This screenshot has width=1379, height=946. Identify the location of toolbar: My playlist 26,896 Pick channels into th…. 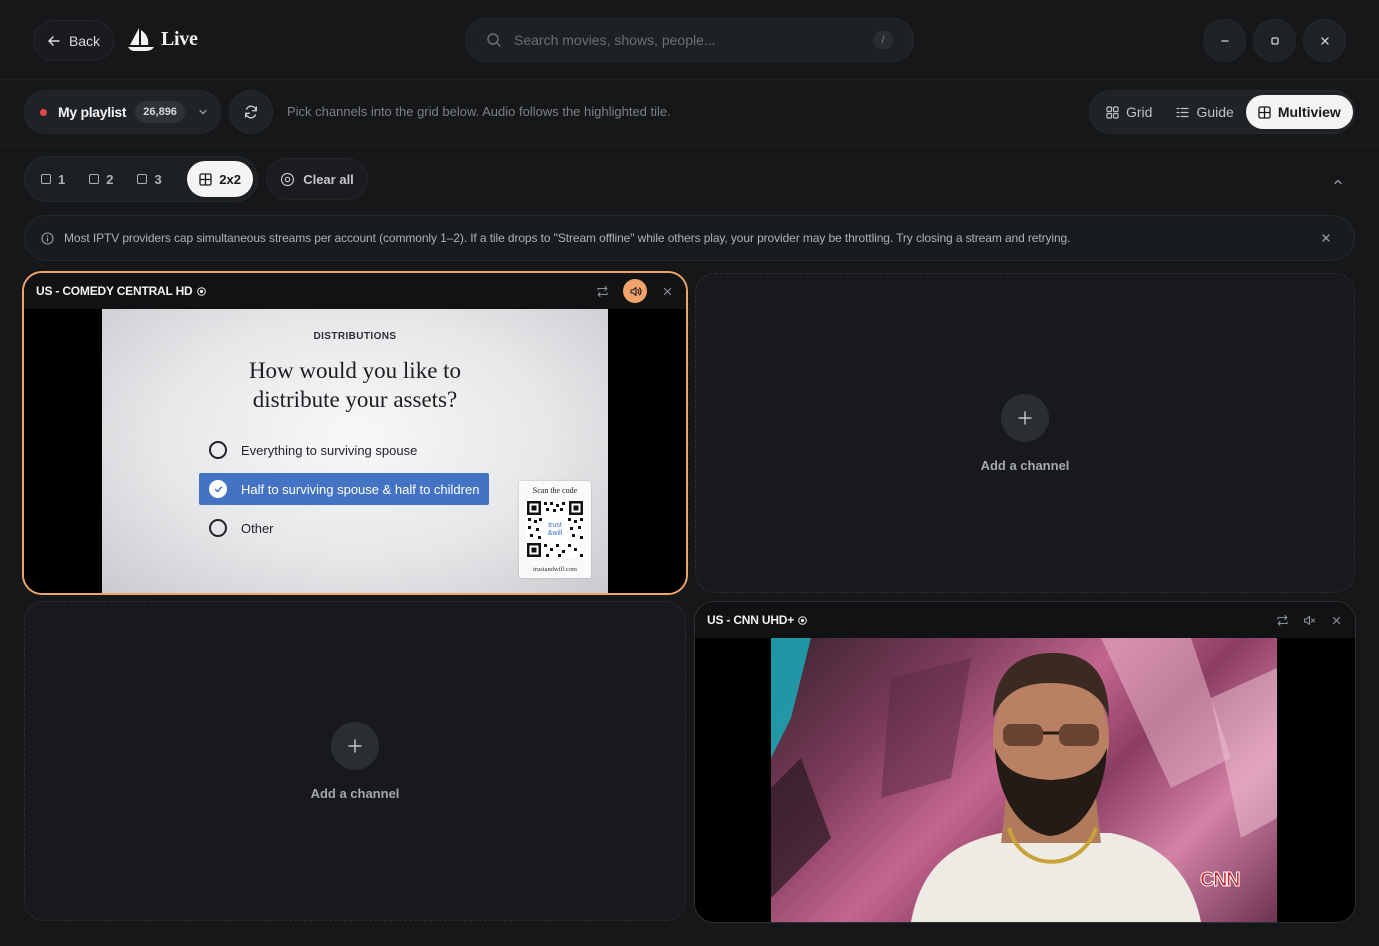
(689, 113).